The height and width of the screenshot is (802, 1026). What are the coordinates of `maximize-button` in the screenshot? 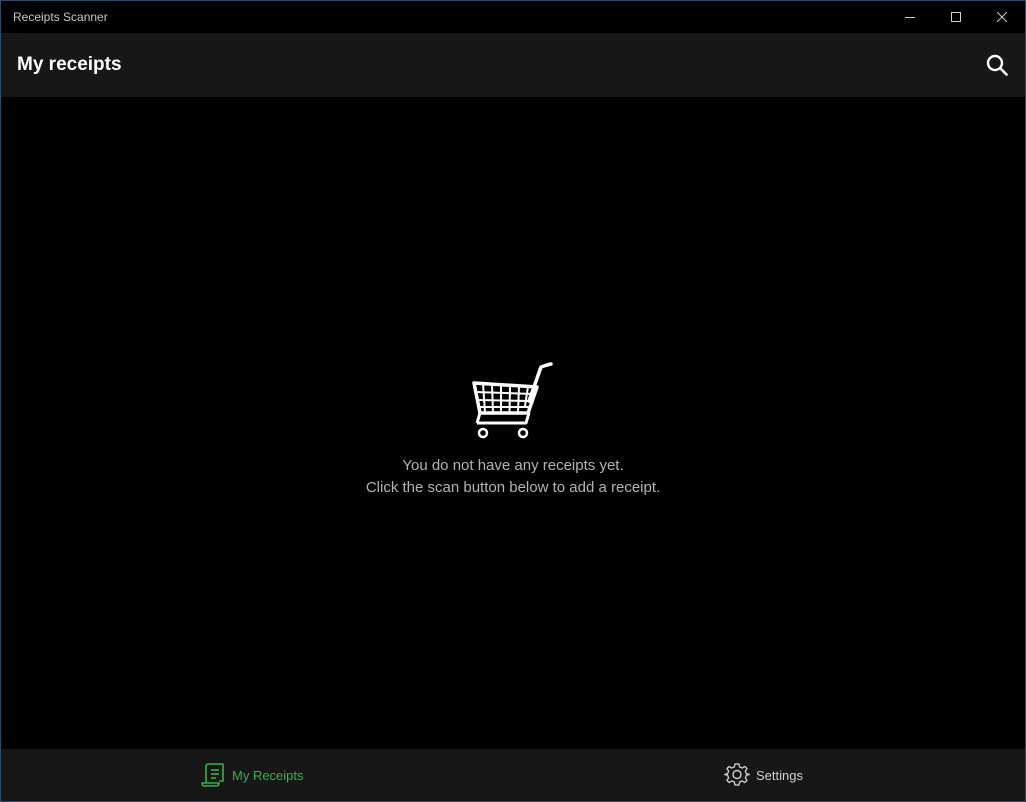 It's located at (956, 17).